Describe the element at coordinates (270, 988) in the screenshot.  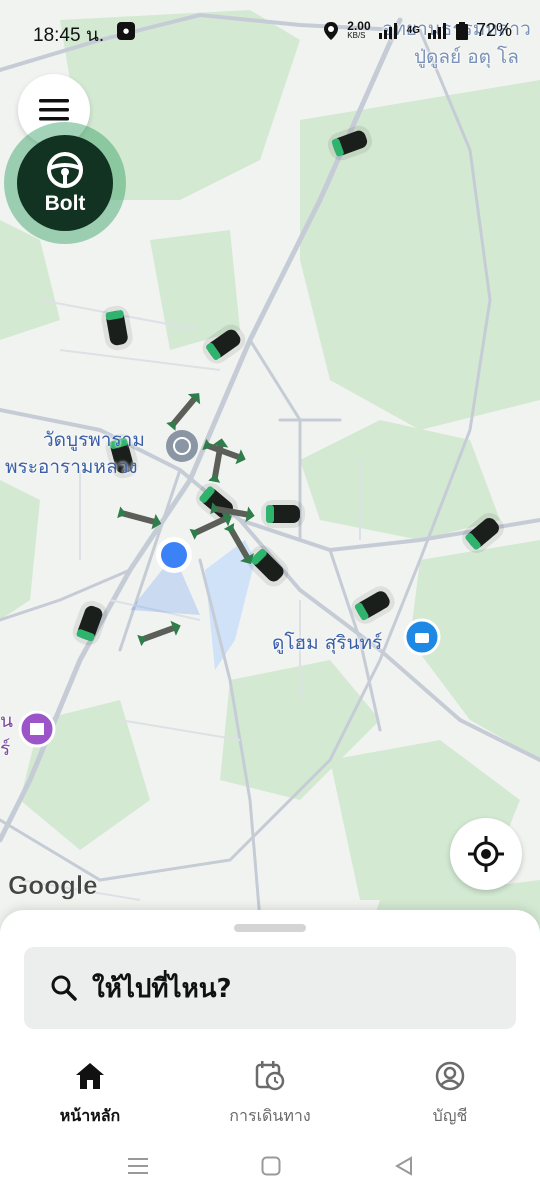
I see `destination-search-box: ให้ไปที่ไหน?` at that location.